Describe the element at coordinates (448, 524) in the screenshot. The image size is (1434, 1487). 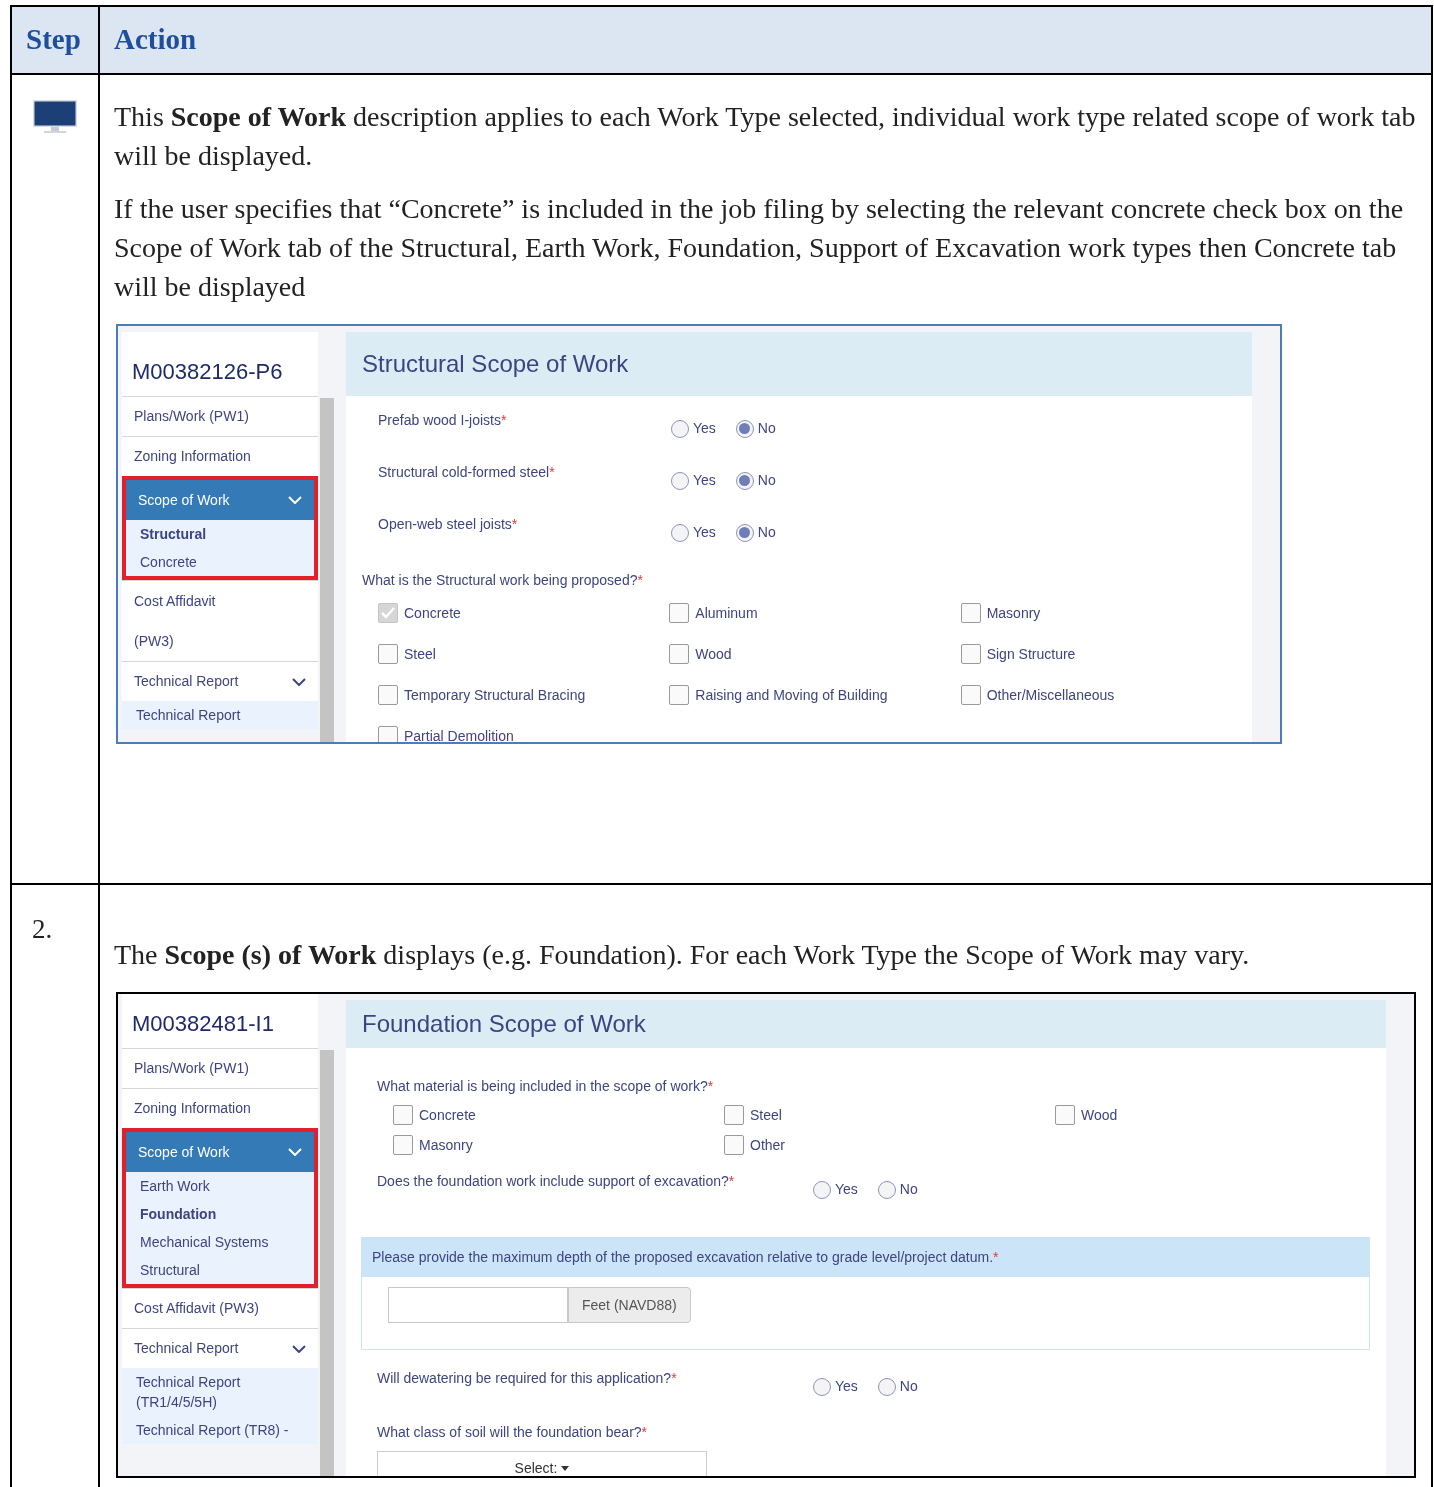
I see `question-label: Open-web steel joists*` at that location.